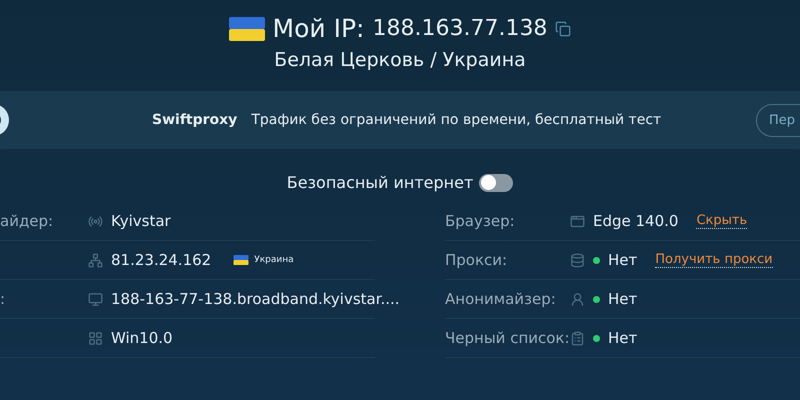 This screenshot has width=800, height=400. Describe the element at coordinates (161, 260) in the screenshot. I see `field-value: 81.23.24.162` at that location.